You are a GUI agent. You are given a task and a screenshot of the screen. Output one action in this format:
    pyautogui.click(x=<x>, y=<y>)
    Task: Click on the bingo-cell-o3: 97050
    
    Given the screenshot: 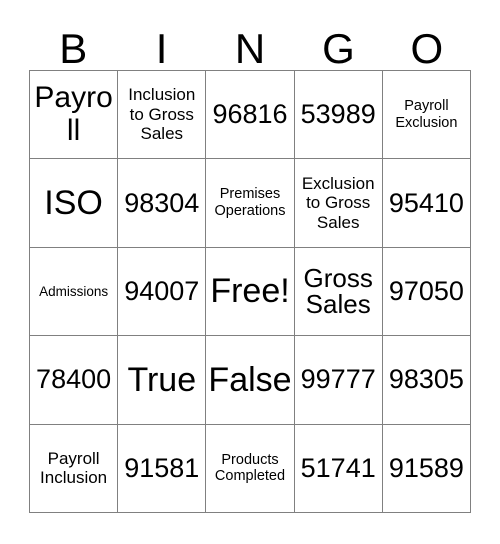 What is the action you would take?
    pyautogui.click(x=426, y=292)
    